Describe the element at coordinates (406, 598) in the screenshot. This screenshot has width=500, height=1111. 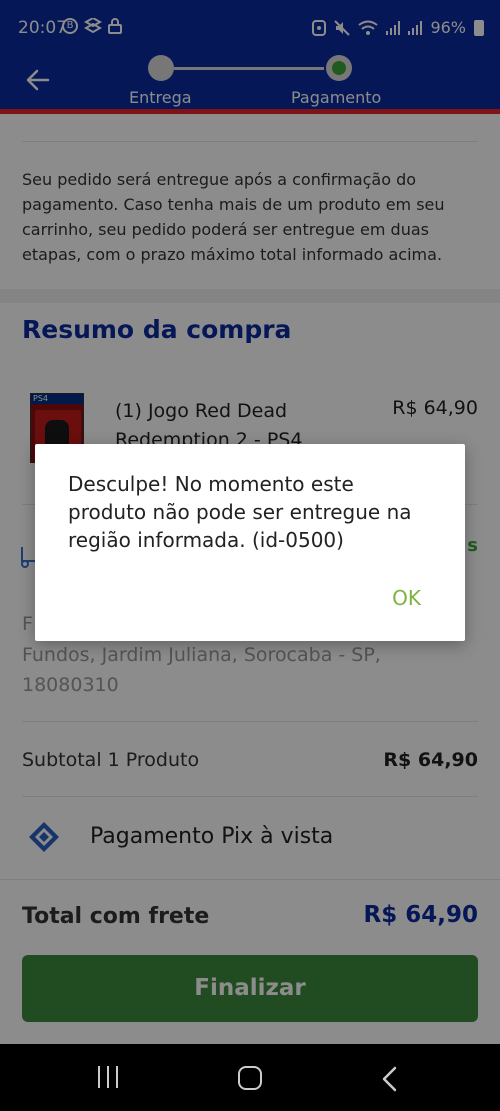
I see `dialog-ok-button: OK` at that location.